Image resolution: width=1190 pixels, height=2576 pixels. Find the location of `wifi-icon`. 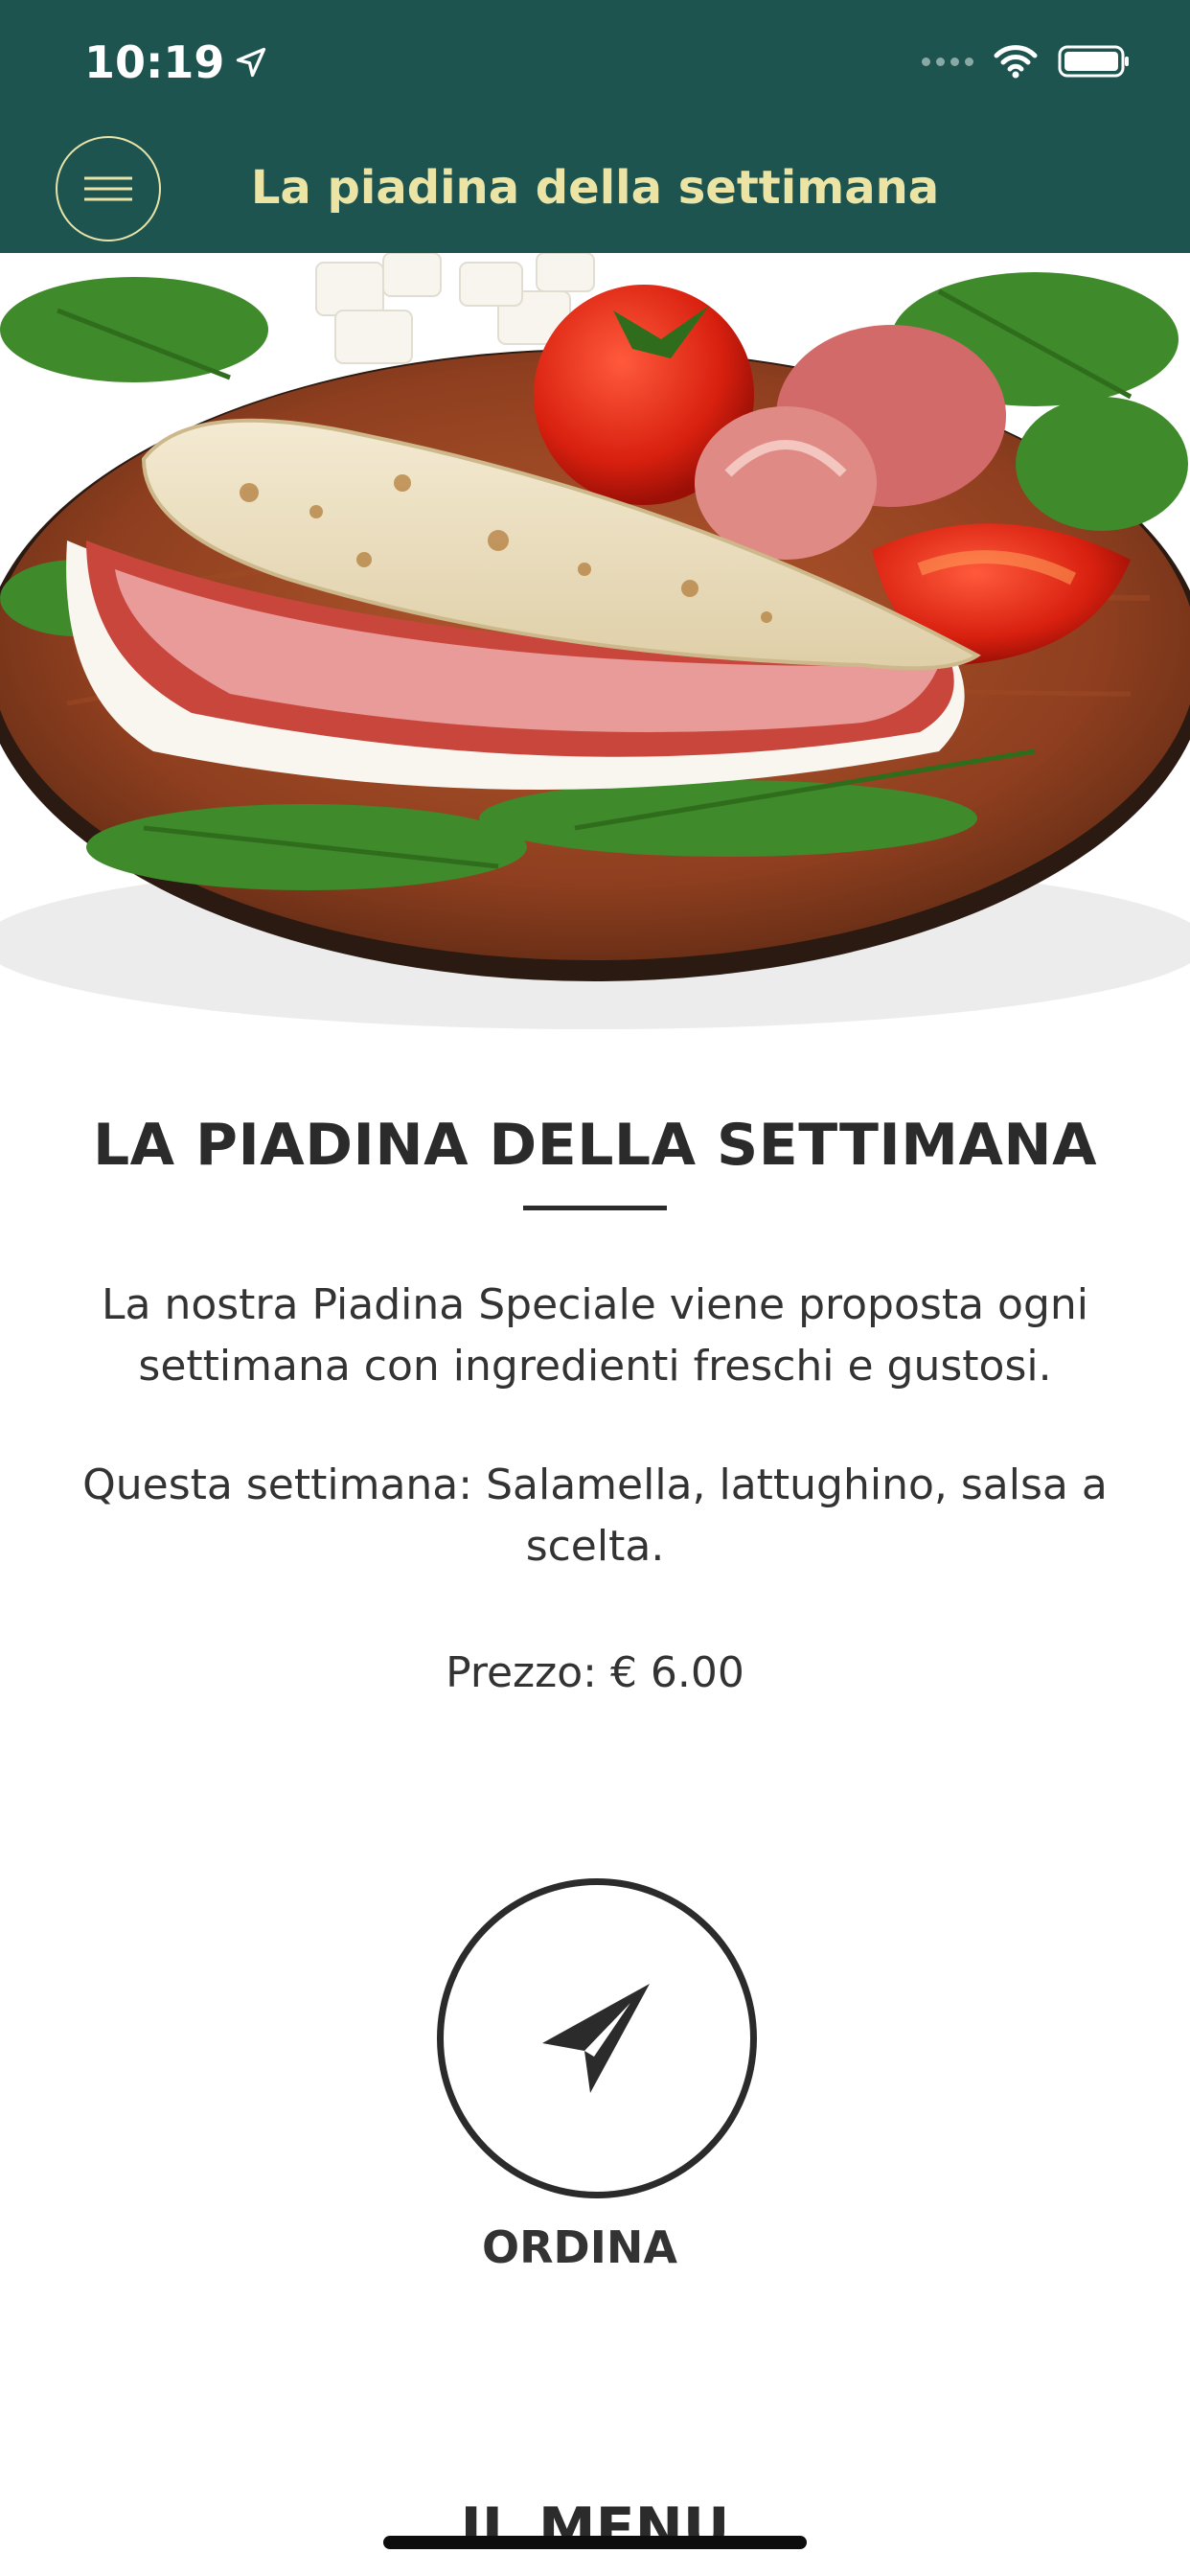

wifi-icon is located at coordinates (1016, 62).